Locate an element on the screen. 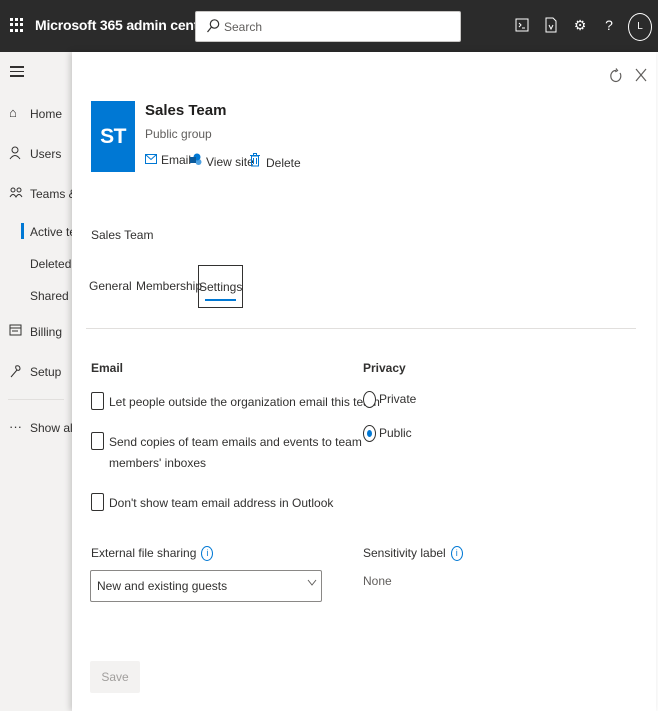 The width and height of the screenshot is (658, 711). nav-item-billing: Billing is located at coordinates (36, 332).